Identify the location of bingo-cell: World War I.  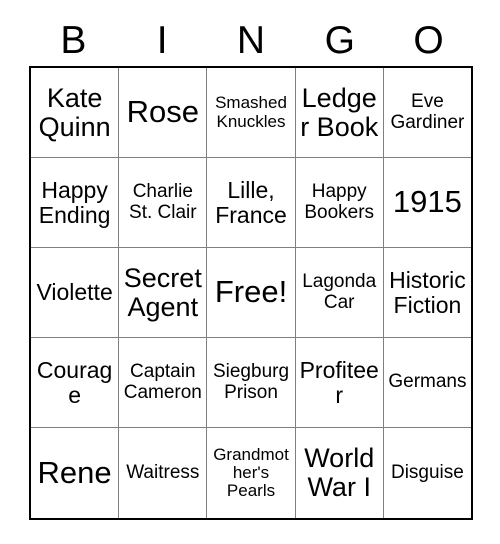
(340, 473).